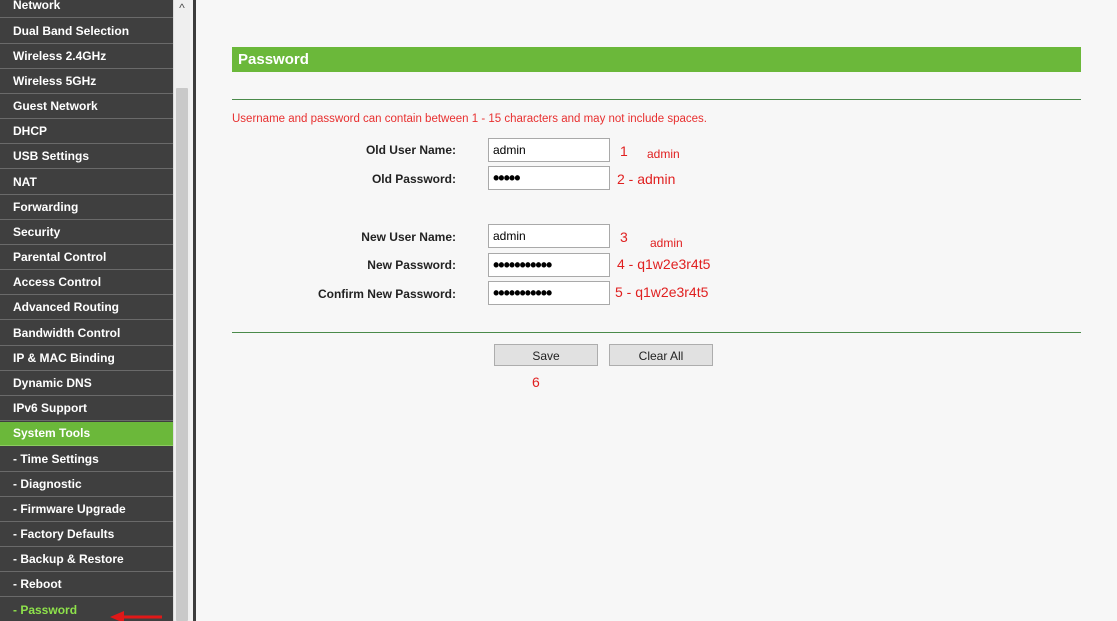  What do you see at coordinates (37, 232) in the screenshot?
I see `sidebar-item-label: Security` at bounding box center [37, 232].